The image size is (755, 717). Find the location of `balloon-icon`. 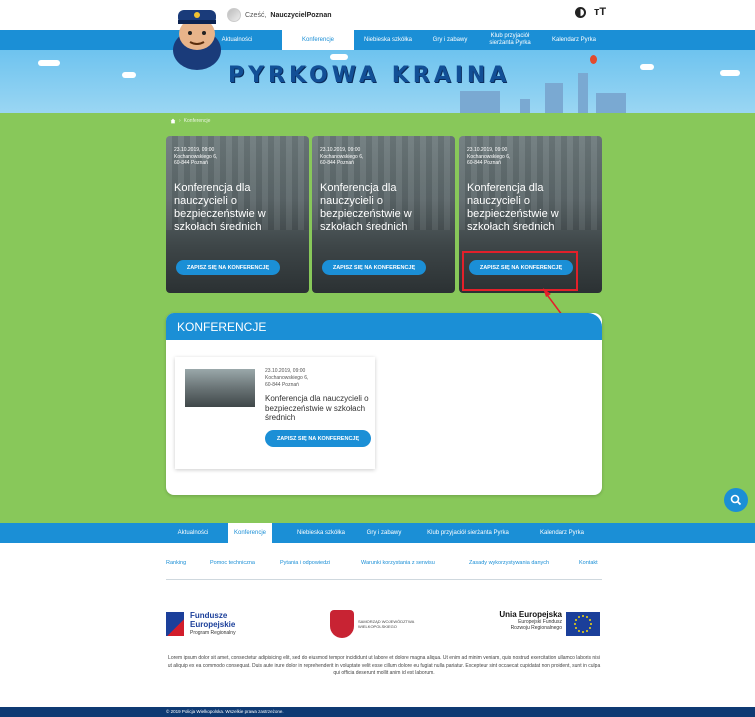

balloon-icon is located at coordinates (593, 59).